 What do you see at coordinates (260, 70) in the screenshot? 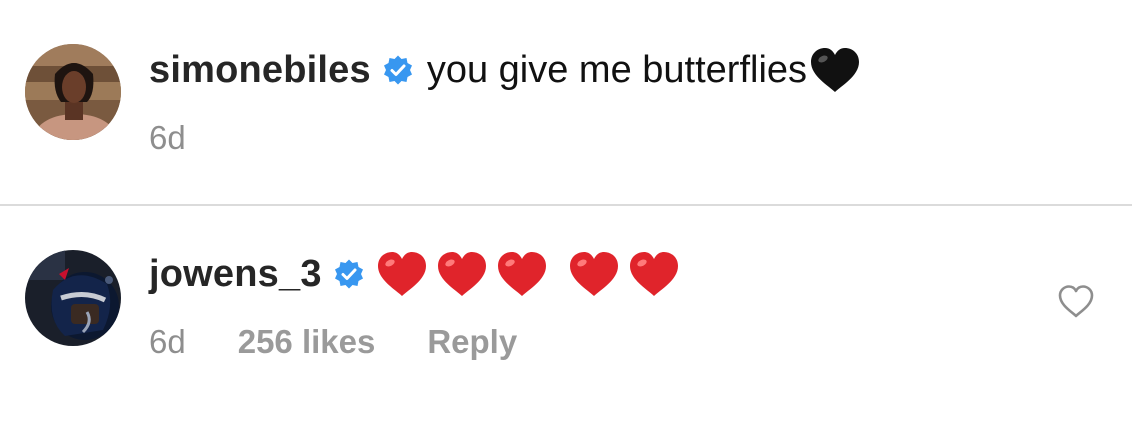
I see `username: simonebiles` at bounding box center [260, 70].